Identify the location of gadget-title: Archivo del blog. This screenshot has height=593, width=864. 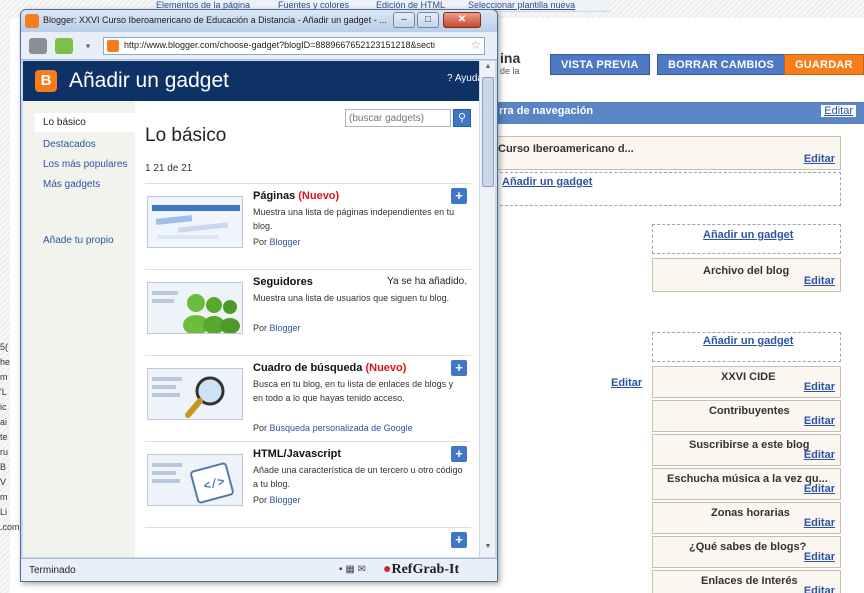
(746, 271).